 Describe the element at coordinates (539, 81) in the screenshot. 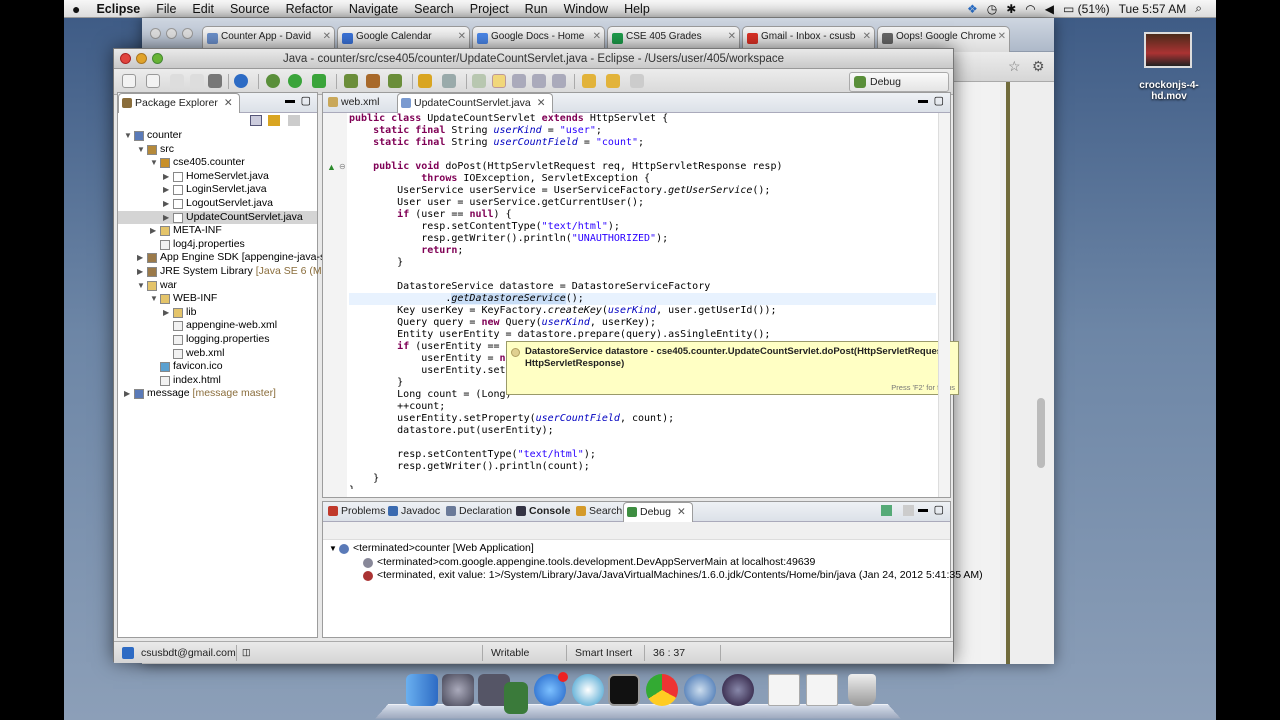

I see `block-selection-icon` at that location.